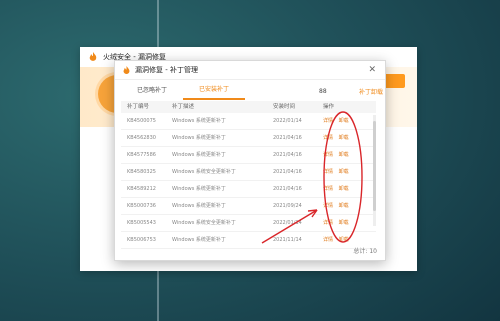 This screenshot has height=321, width=500. What do you see at coordinates (141, 206) in the screenshot?
I see `patch-id: KB5000736` at bounding box center [141, 206].